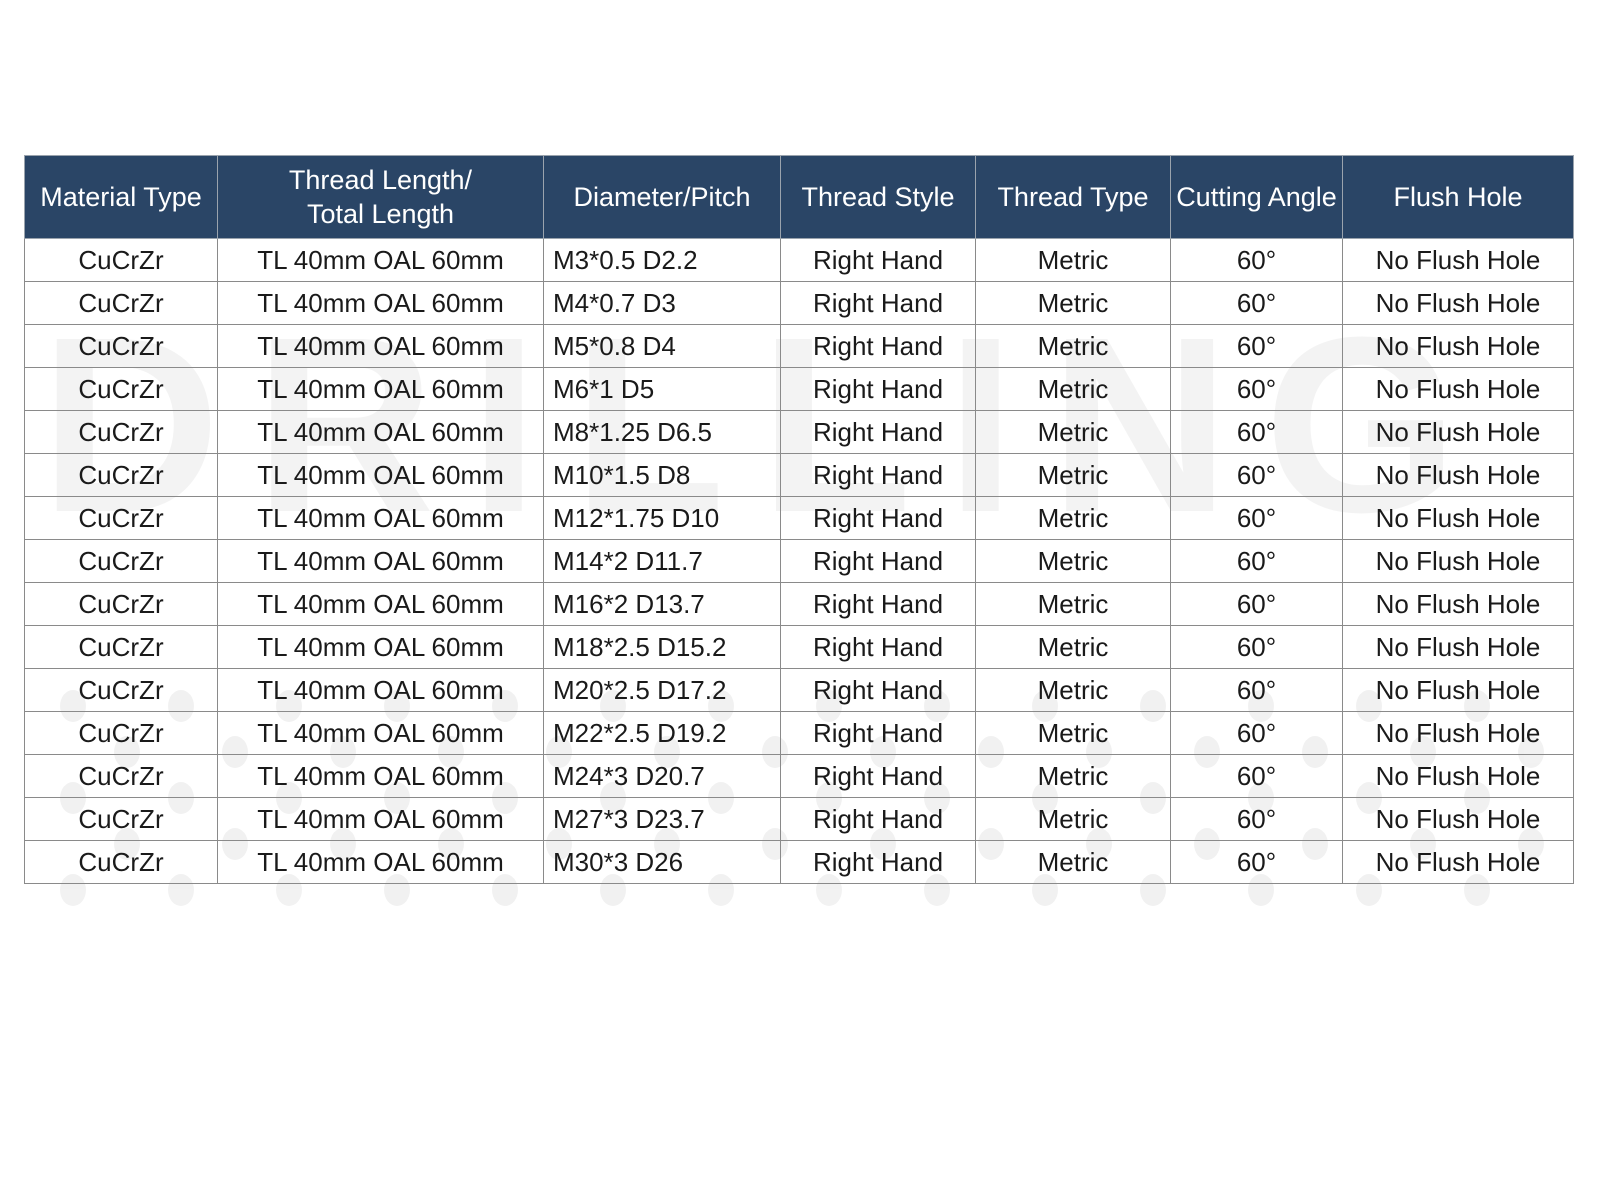 The image size is (1600, 1200). Describe the element at coordinates (662, 776) in the screenshot. I see `cell-diameter_pitch: M24*3 D20.7` at that location.